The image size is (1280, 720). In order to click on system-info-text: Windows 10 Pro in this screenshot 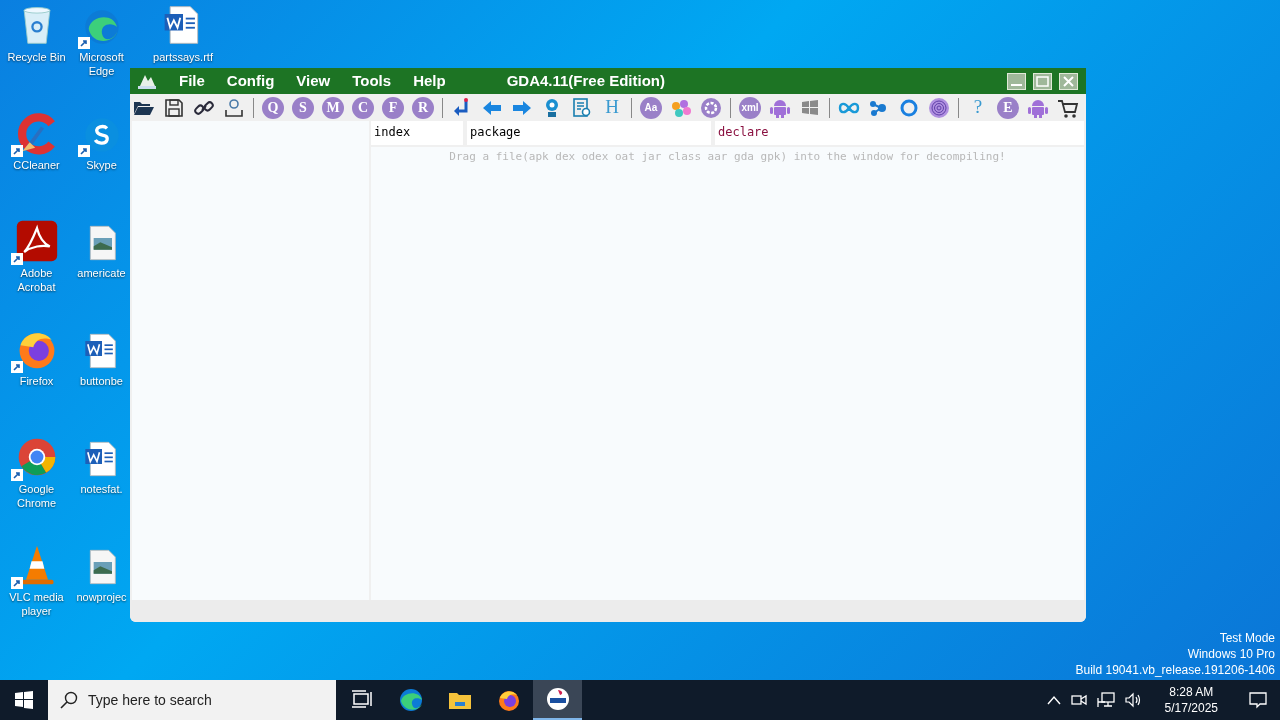, I will do `click(1231, 654)`.